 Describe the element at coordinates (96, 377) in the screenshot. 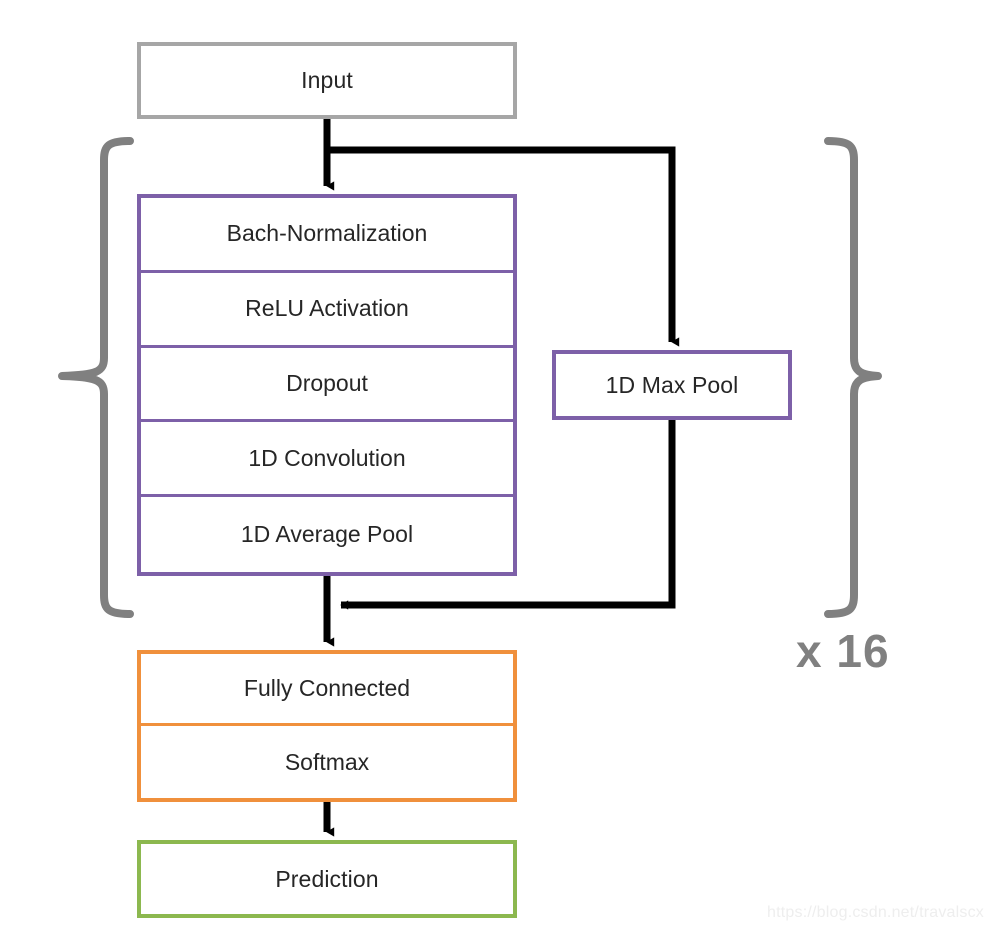

I see `repeat-bracket-left` at that location.